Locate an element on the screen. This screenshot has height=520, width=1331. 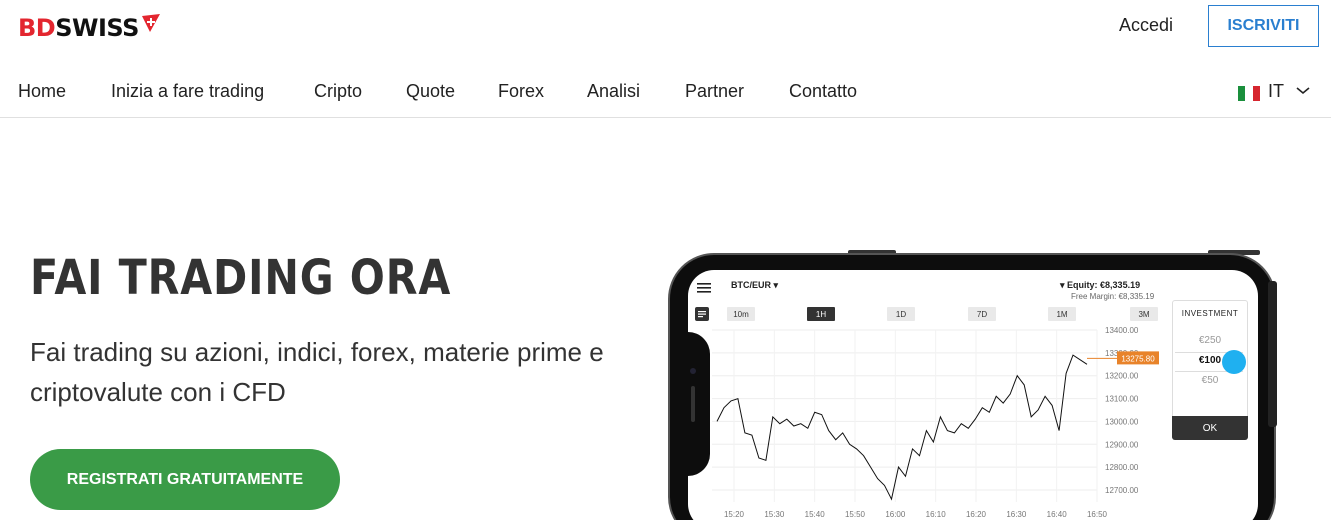
y-tick-label: 12700.00 is located at coordinates (1122, 490).